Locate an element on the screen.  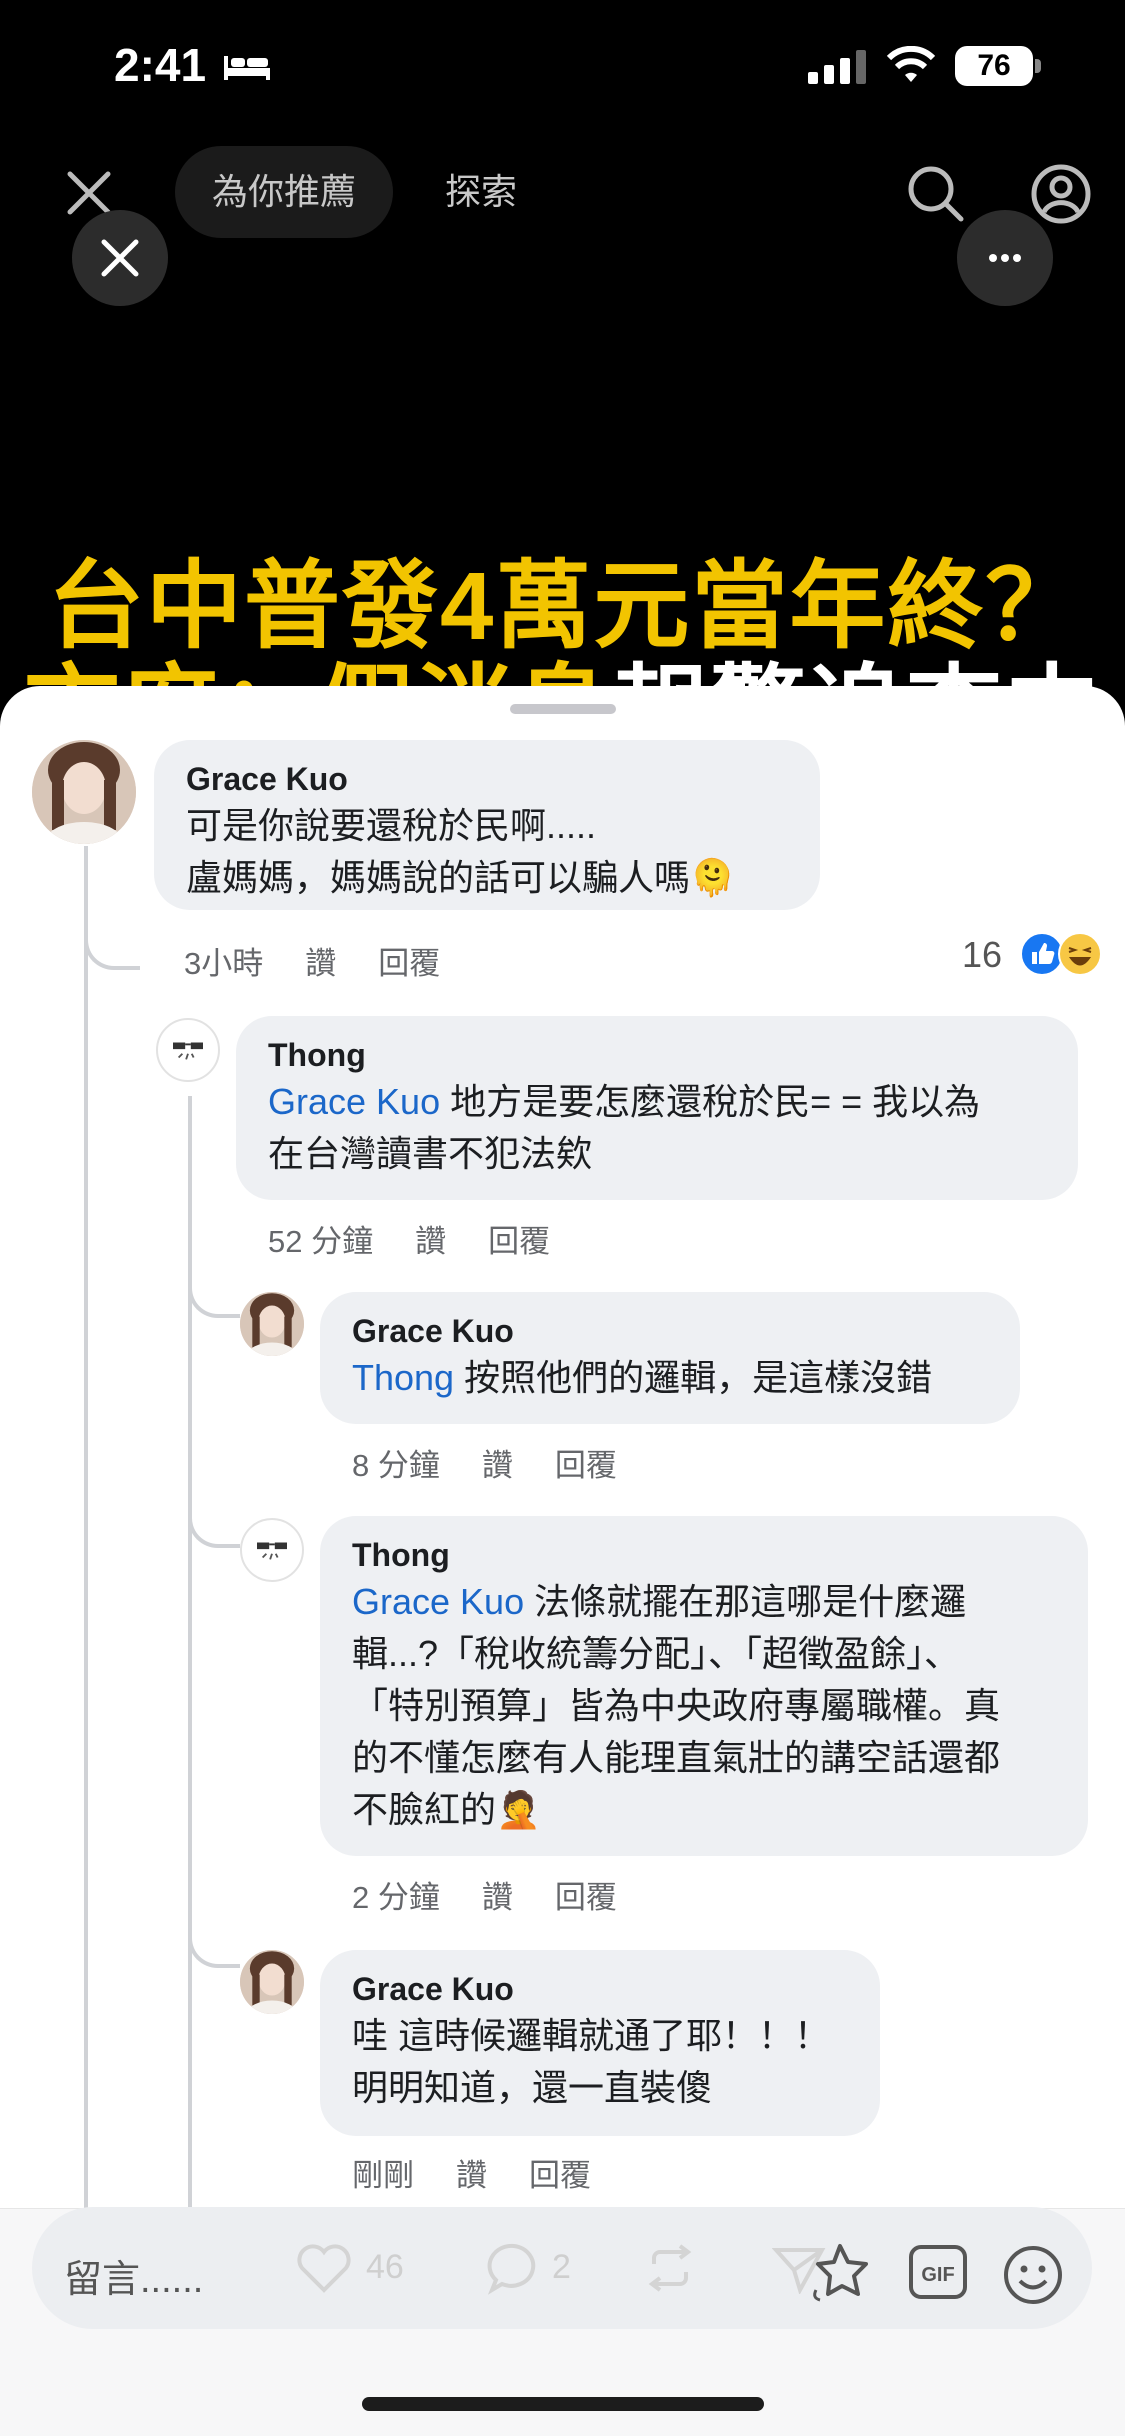
comment-text-line: 盧媽媽，媽媽說的話可以騙人嗎🫠 is located at coordinates (487, 878).